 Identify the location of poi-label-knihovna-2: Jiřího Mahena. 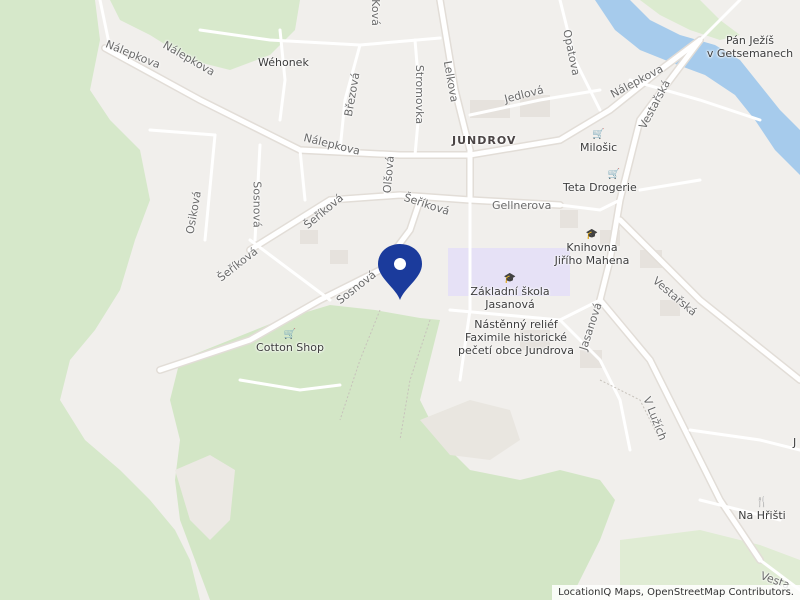
(592, 260).